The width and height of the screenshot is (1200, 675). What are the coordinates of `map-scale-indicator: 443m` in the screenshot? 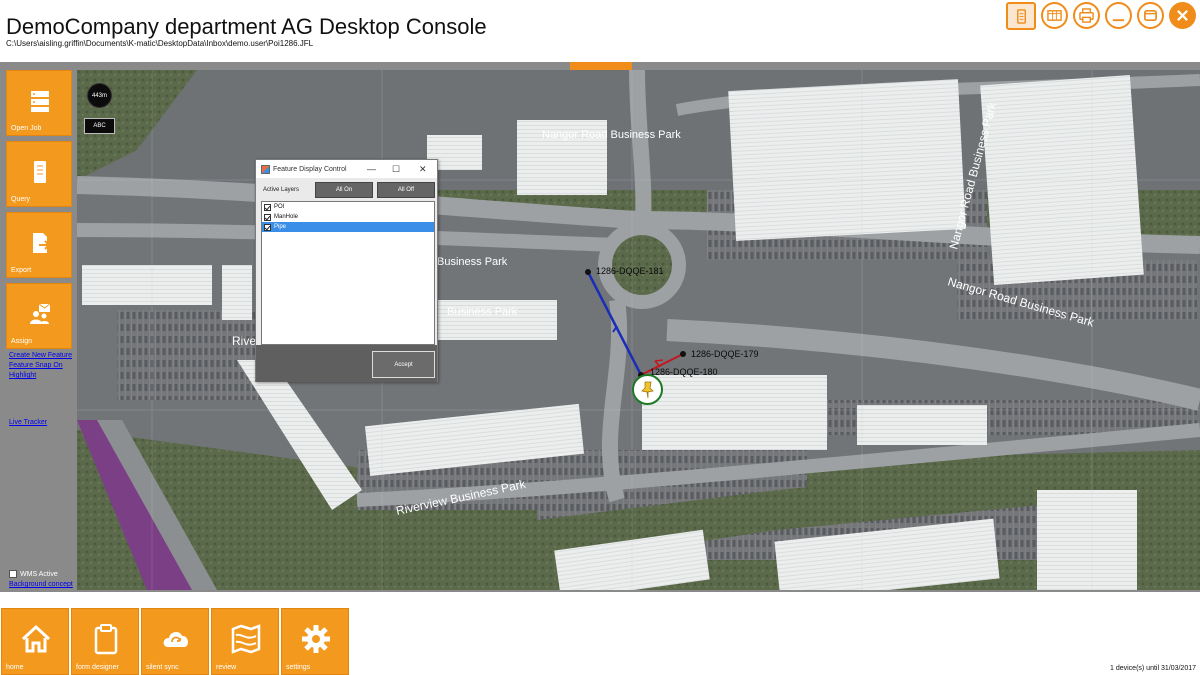 It's located at (99, 95).